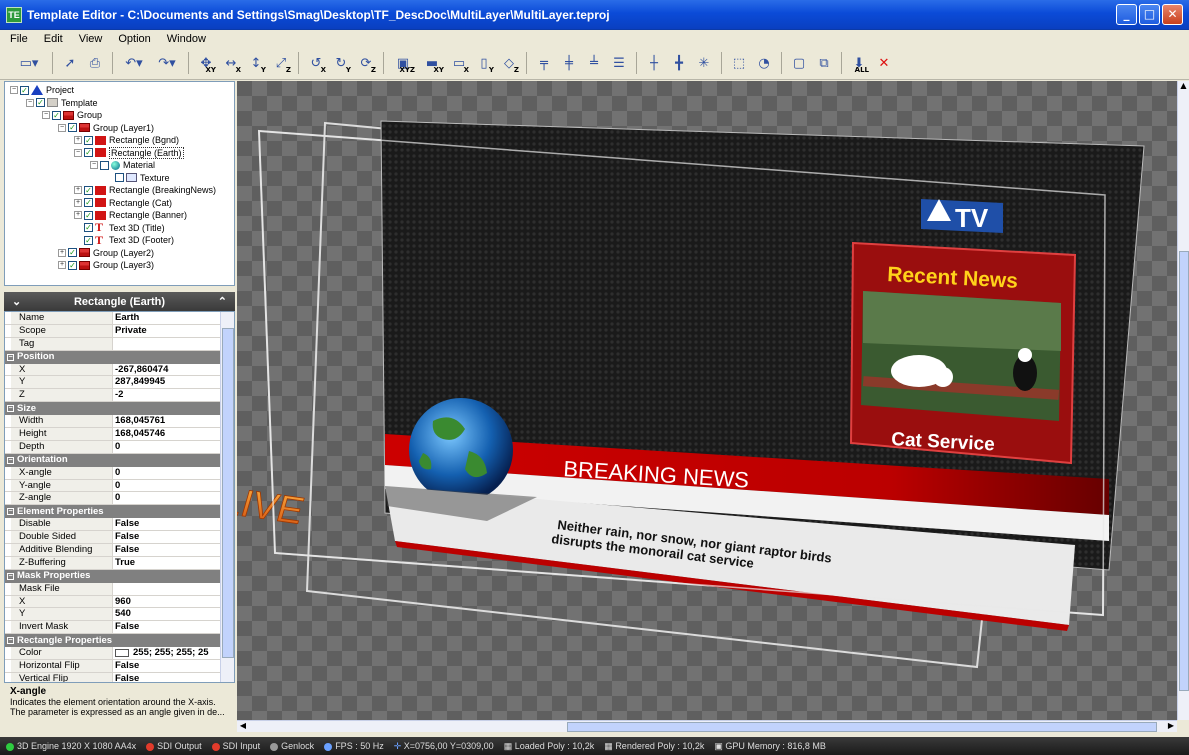  Describe the element at coordinates (679, 63) in the screenshot. I see `center-v-icon: ╋` at that location.